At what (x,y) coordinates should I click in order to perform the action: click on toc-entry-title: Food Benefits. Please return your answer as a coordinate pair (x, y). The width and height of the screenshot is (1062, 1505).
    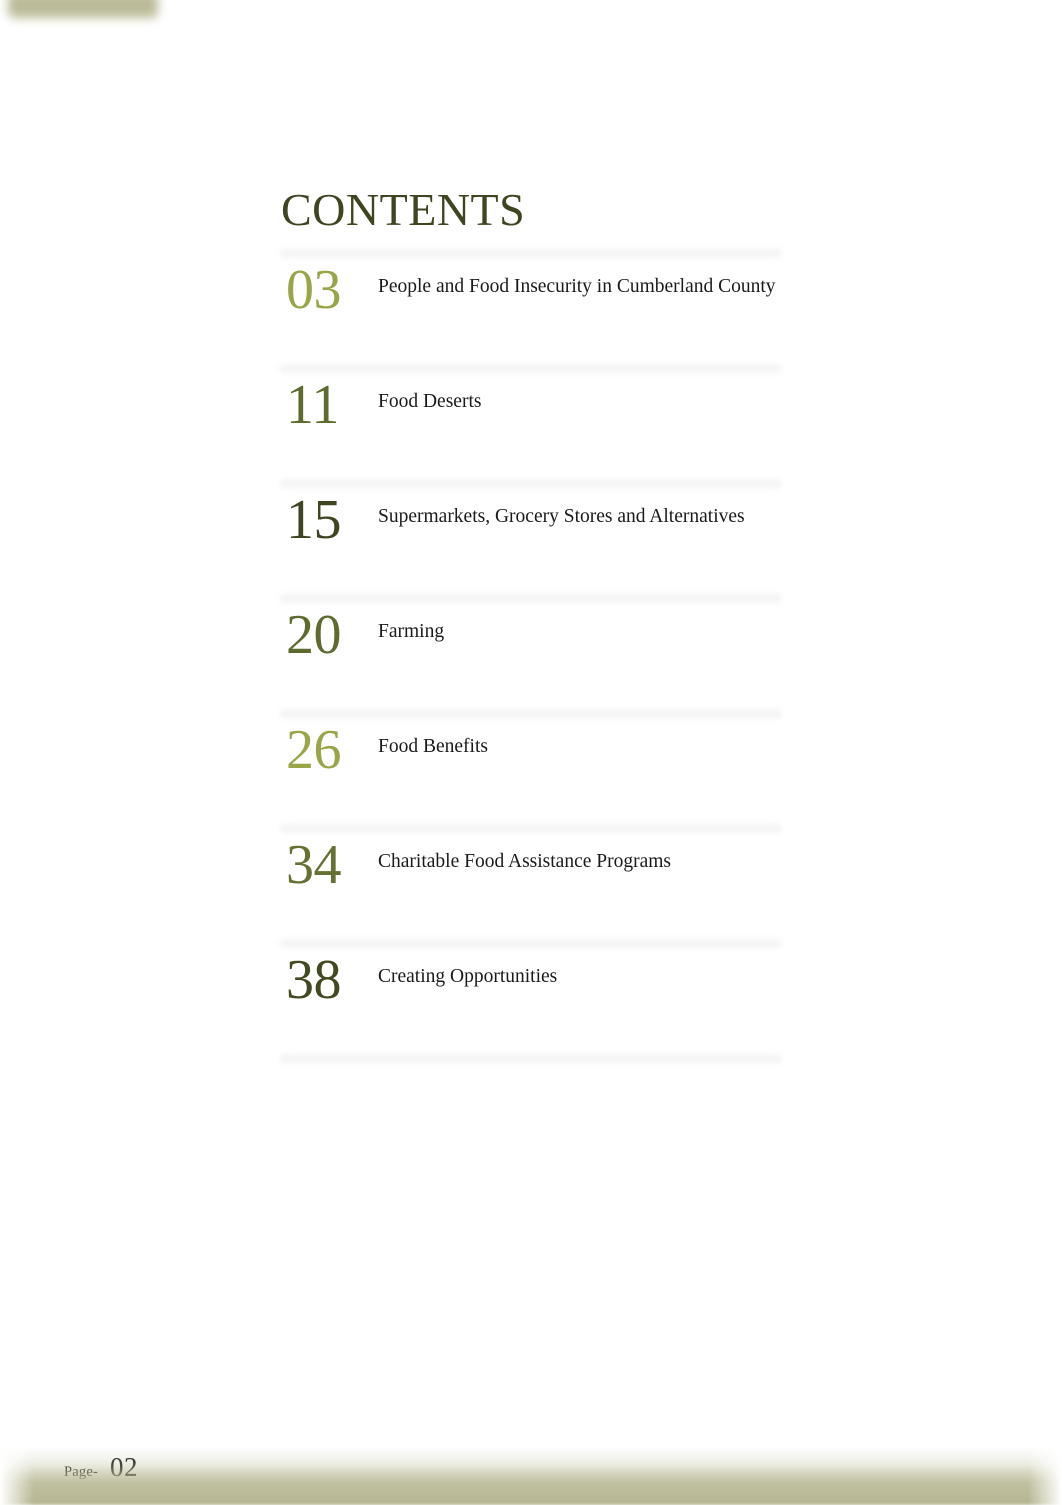
    Looking at the image, I should click on (433, 746).